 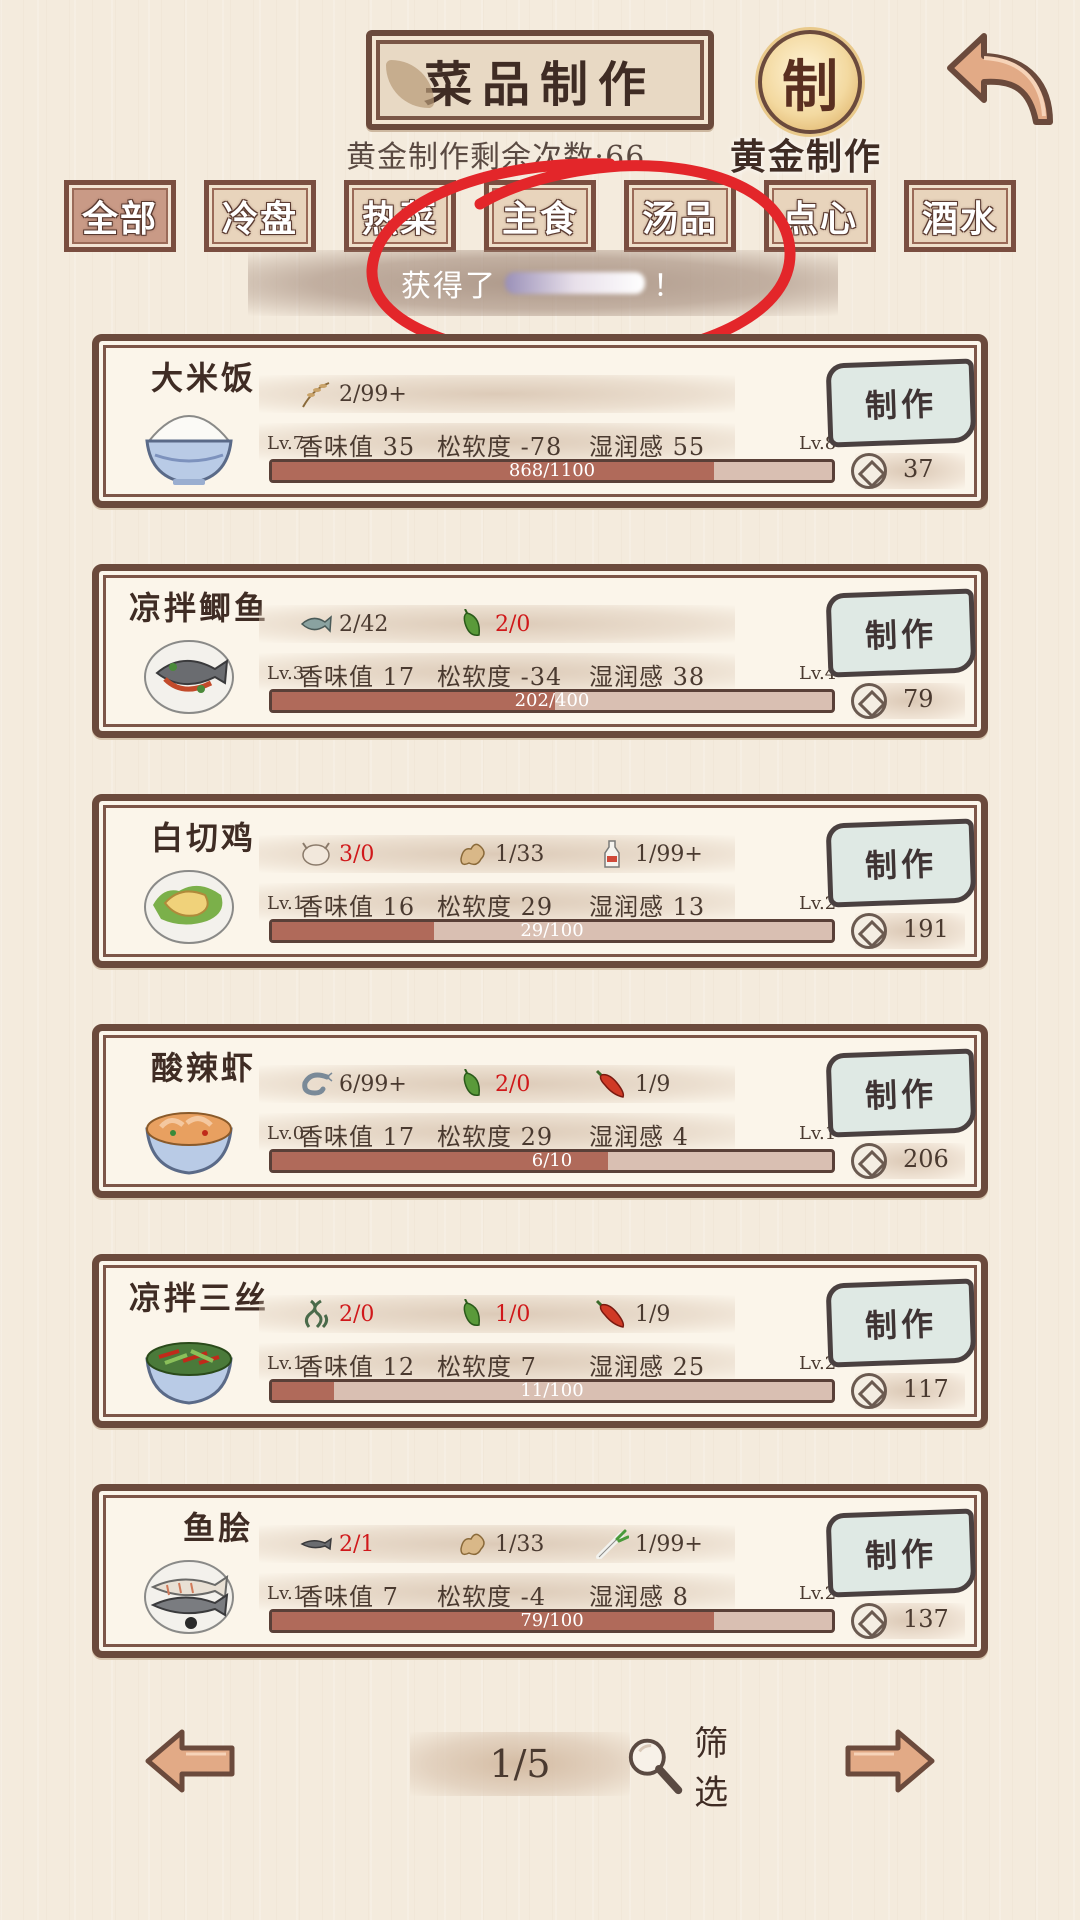 I want to click on next-page-button, so click(x=890, y=1761).